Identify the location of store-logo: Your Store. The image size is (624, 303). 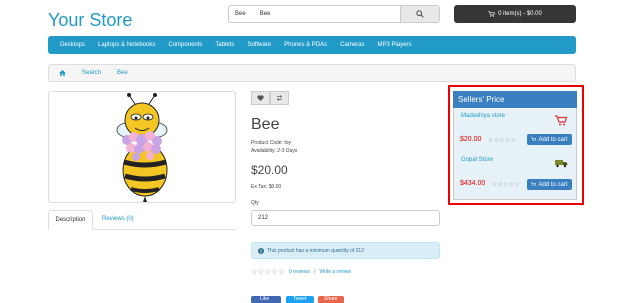
(90, 20).